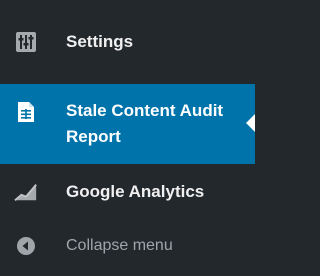 This screenshot has height=276, width=320. What do you see at coordinates (26, 42) in the screenshot?
I see `settings-icon` at bounding box center [26, 42].